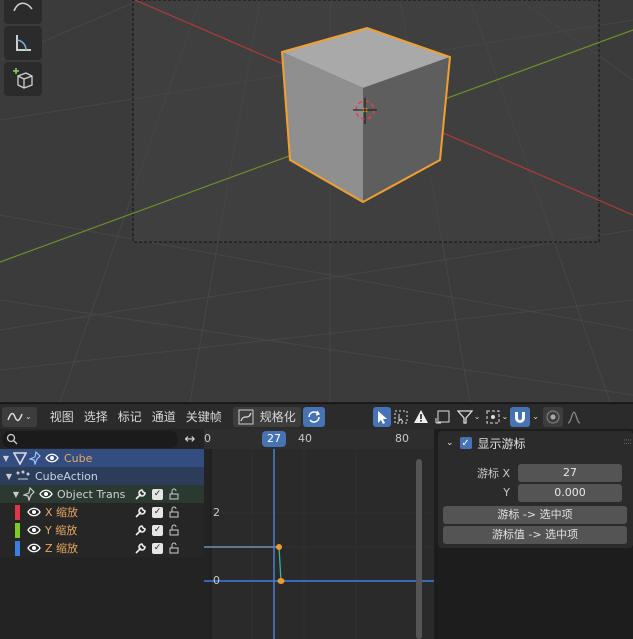 The width and height of the screenshot is (633, 639). What do you see at coordinates (102, 530) in the screenshot?
I see `fcurve-y-scale: Y 缩放 ✓` at bounding box center [102, 530].